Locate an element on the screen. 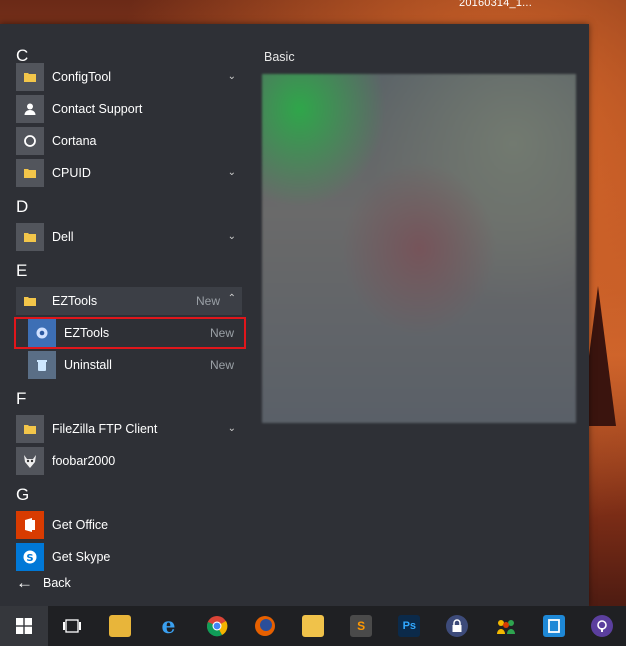 The height and width of the screenshot is (646, 626). firefox-icon is located at coordinates (264, 626).